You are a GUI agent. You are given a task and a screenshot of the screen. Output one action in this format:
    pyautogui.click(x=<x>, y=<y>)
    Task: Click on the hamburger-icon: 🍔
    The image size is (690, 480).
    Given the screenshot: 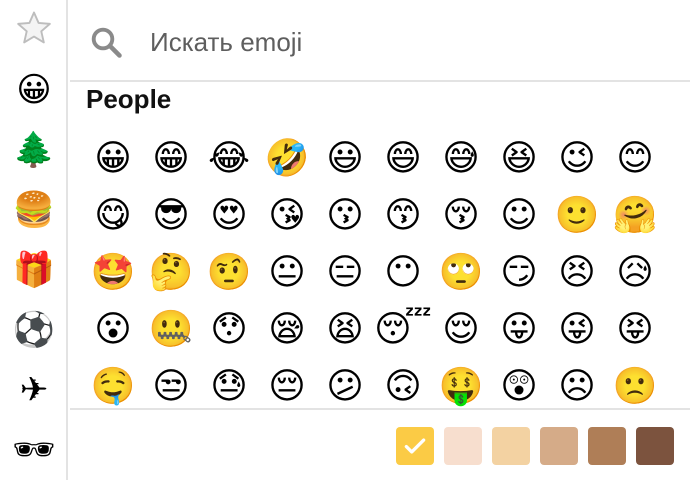 What is the action you would take?
    pyautogui.click(x=34, y=210)
    